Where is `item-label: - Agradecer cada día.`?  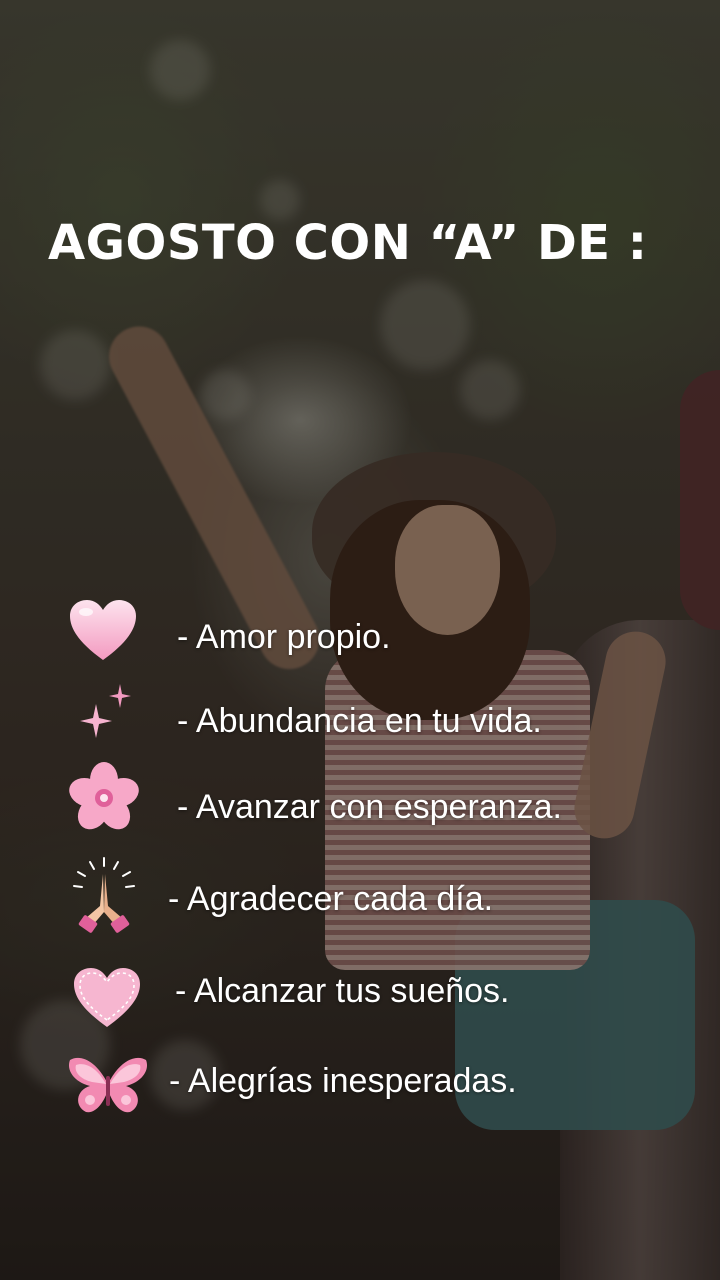 item-label: - Agradecer cada día. is located at coordinates (331, 899).